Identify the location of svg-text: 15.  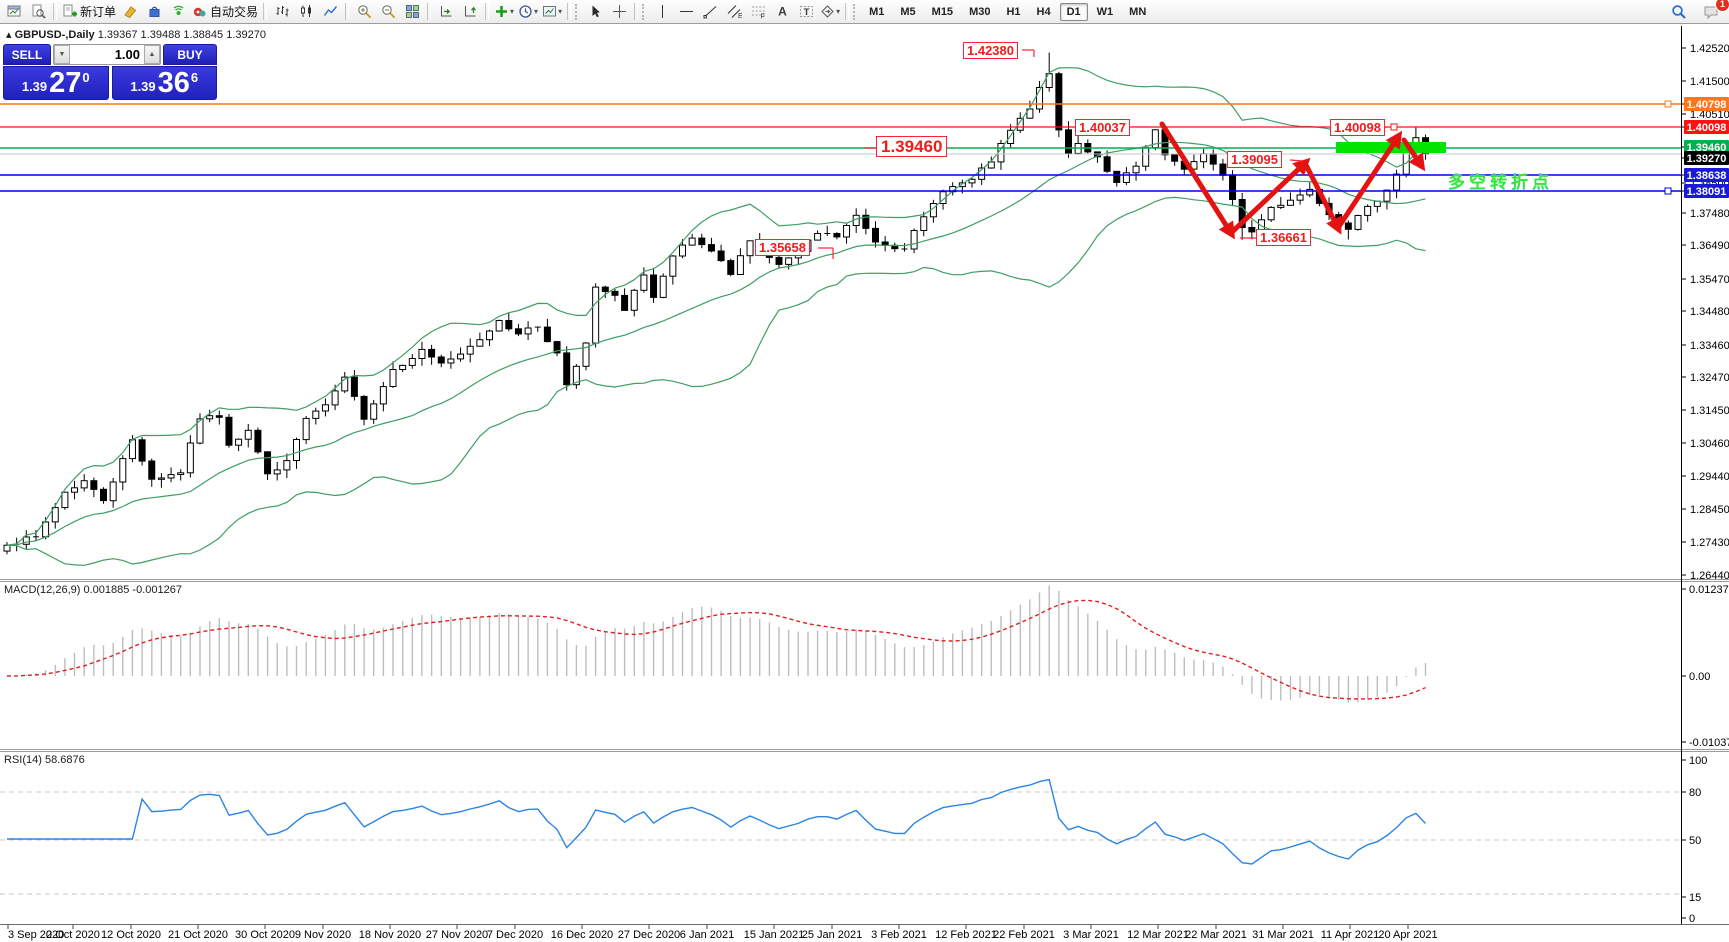
(1695, 898).